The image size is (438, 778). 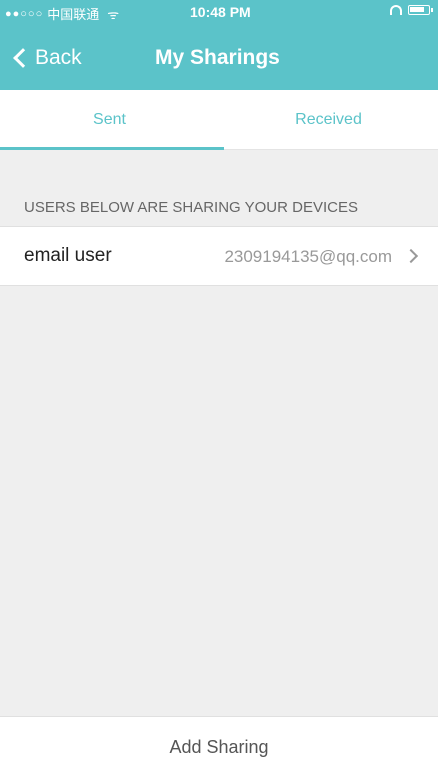 I want to click on carrier-name: 中国联通, so click(x=73, y=14).